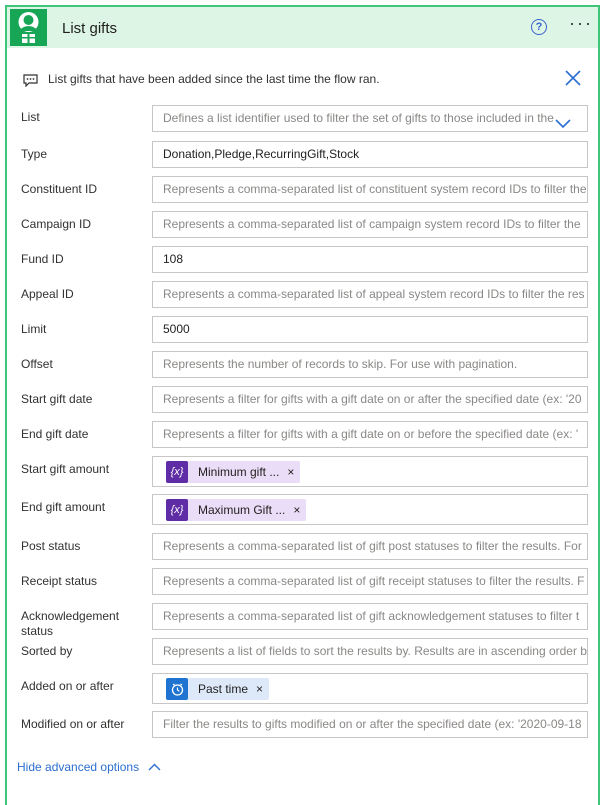  I want to click on more-icon: ···, so click(581, 23).